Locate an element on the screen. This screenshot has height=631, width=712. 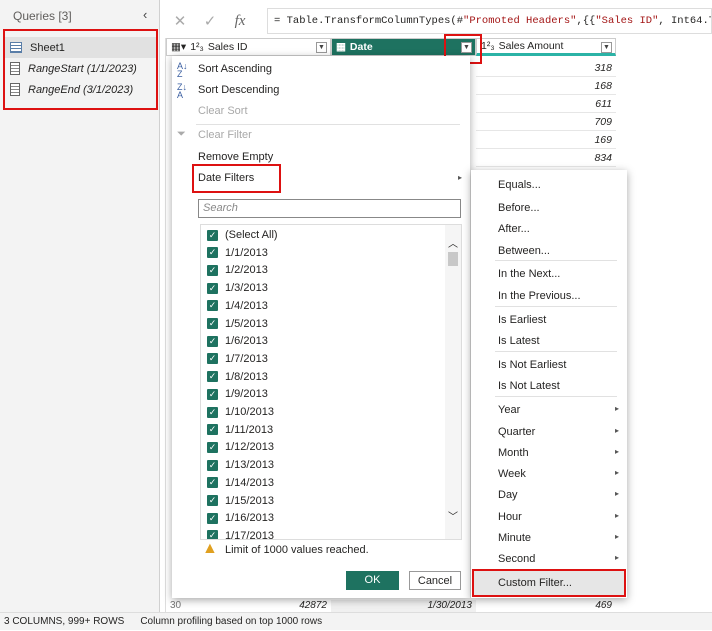
value-item: ✓ (Select All) is located at coordinates (242, 235).